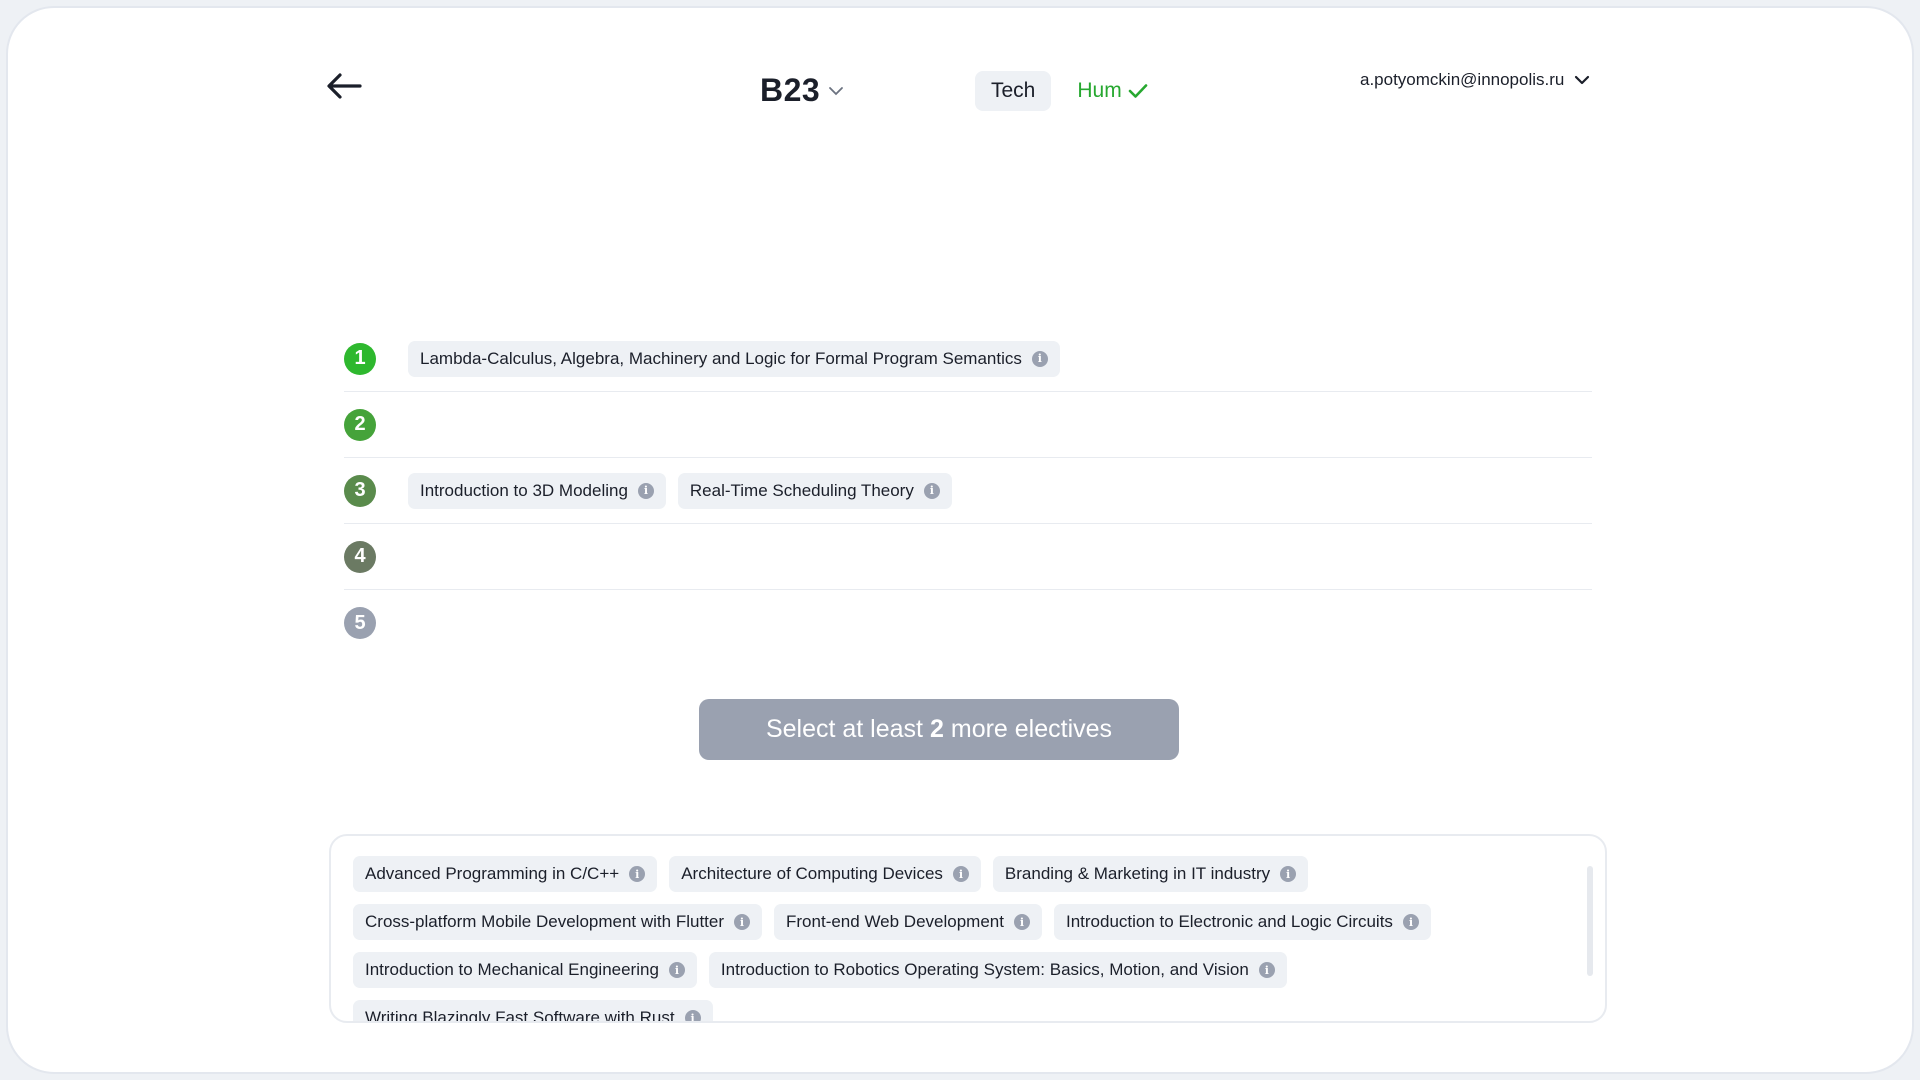  What do you see at coordinates (895, 921) in the screenshot?
I see `course-name: Front-end Web Development` at bounding box center [895, 921].